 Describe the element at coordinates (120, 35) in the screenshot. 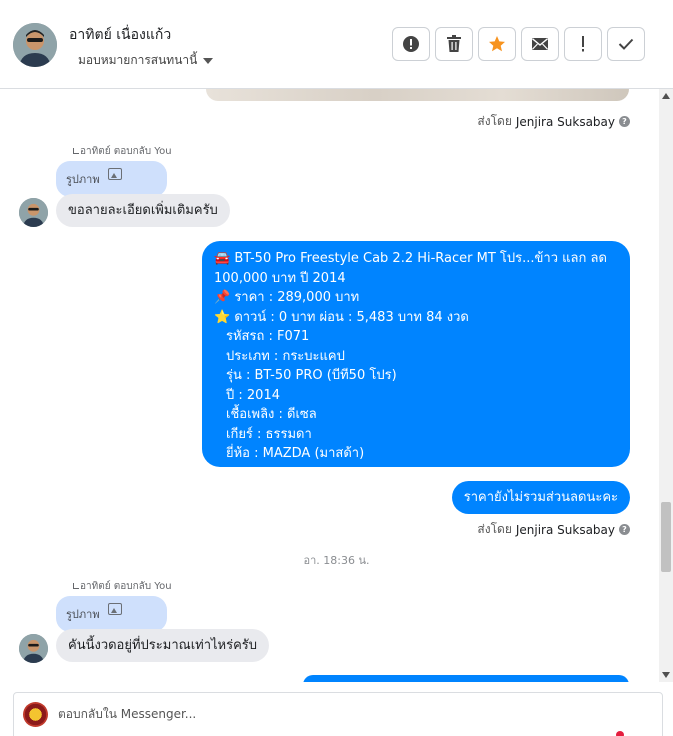

I see `contact-name: อาทิตย์ เนื่องแก้ว` at that location.